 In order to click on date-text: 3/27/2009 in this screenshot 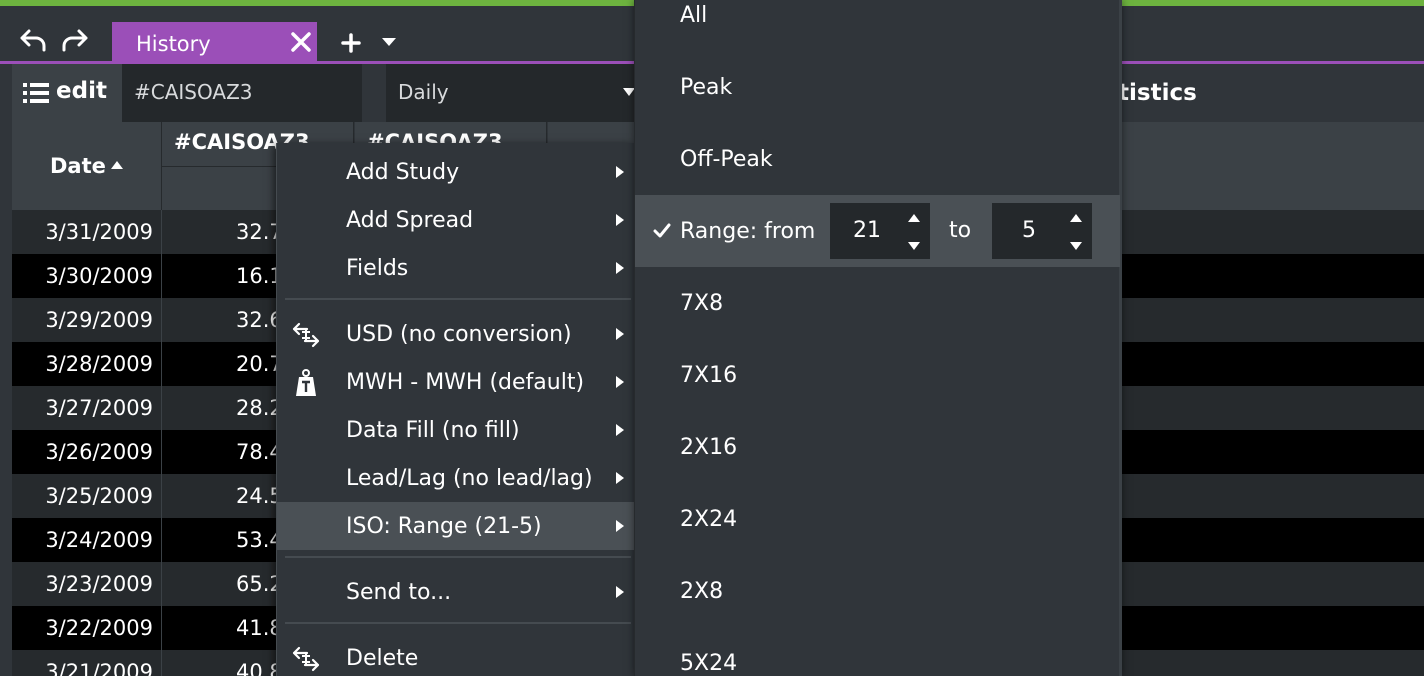, I will do `click(99, 408)`.